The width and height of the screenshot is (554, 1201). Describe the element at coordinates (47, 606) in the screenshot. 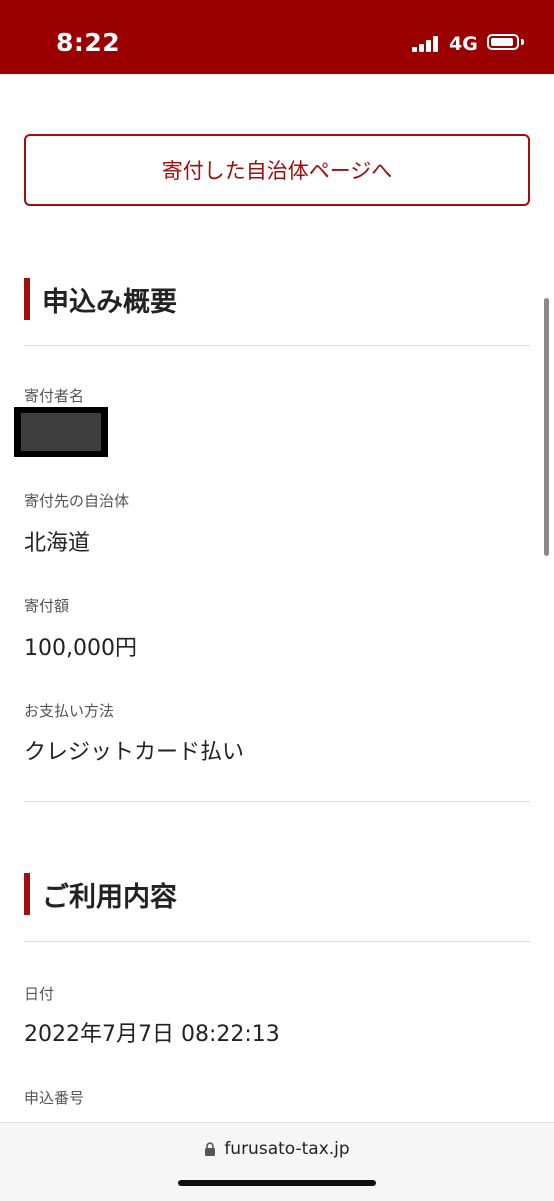

I see `donation-amount-label: 寄付額` at that location.